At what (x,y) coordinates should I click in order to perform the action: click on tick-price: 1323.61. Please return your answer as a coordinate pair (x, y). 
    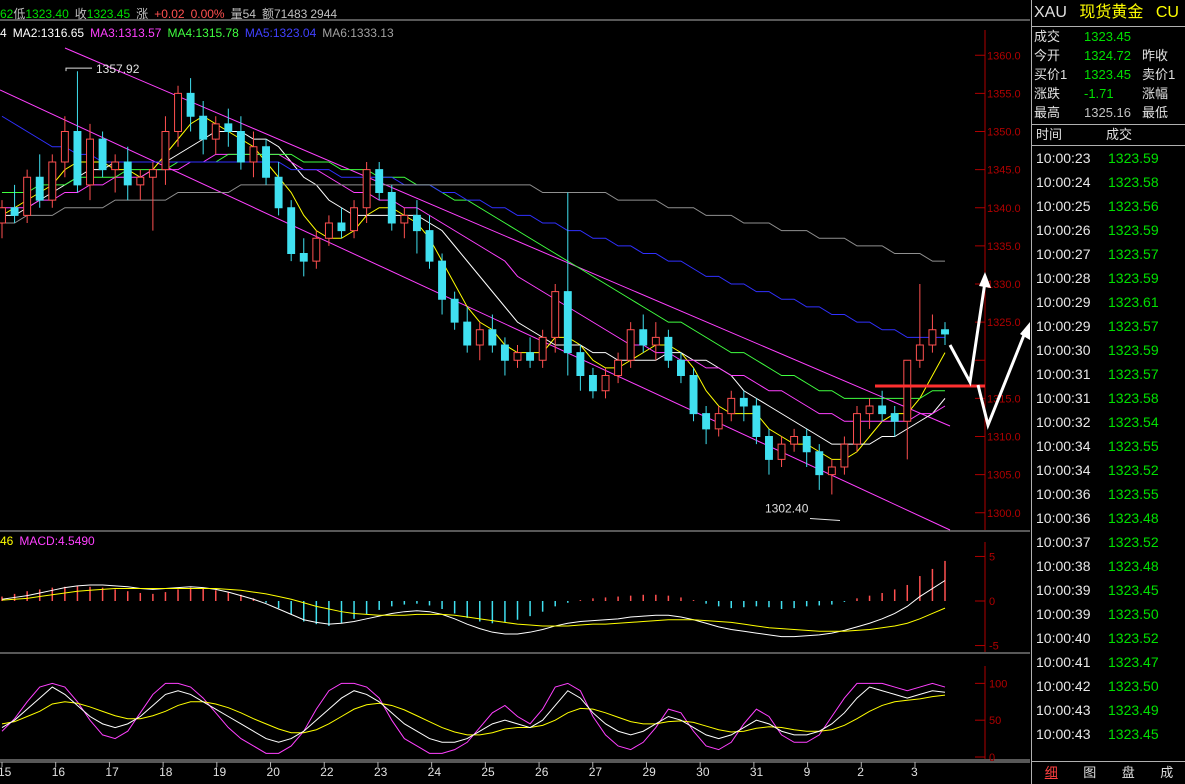
    Looking at the image, I should click on (1133, 302).